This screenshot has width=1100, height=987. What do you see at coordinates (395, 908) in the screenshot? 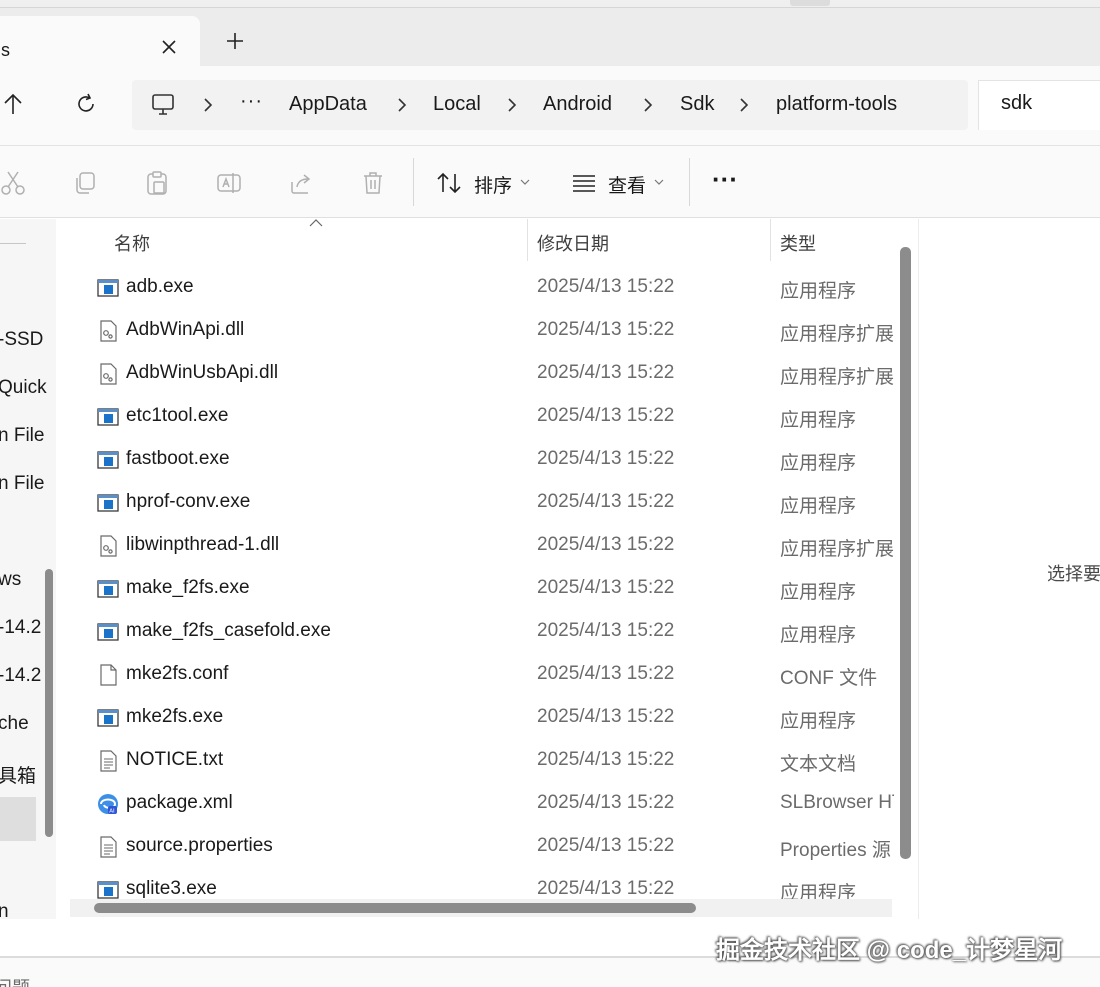
I see `horizontal-scrollbar` at bounding box center [395, 908].